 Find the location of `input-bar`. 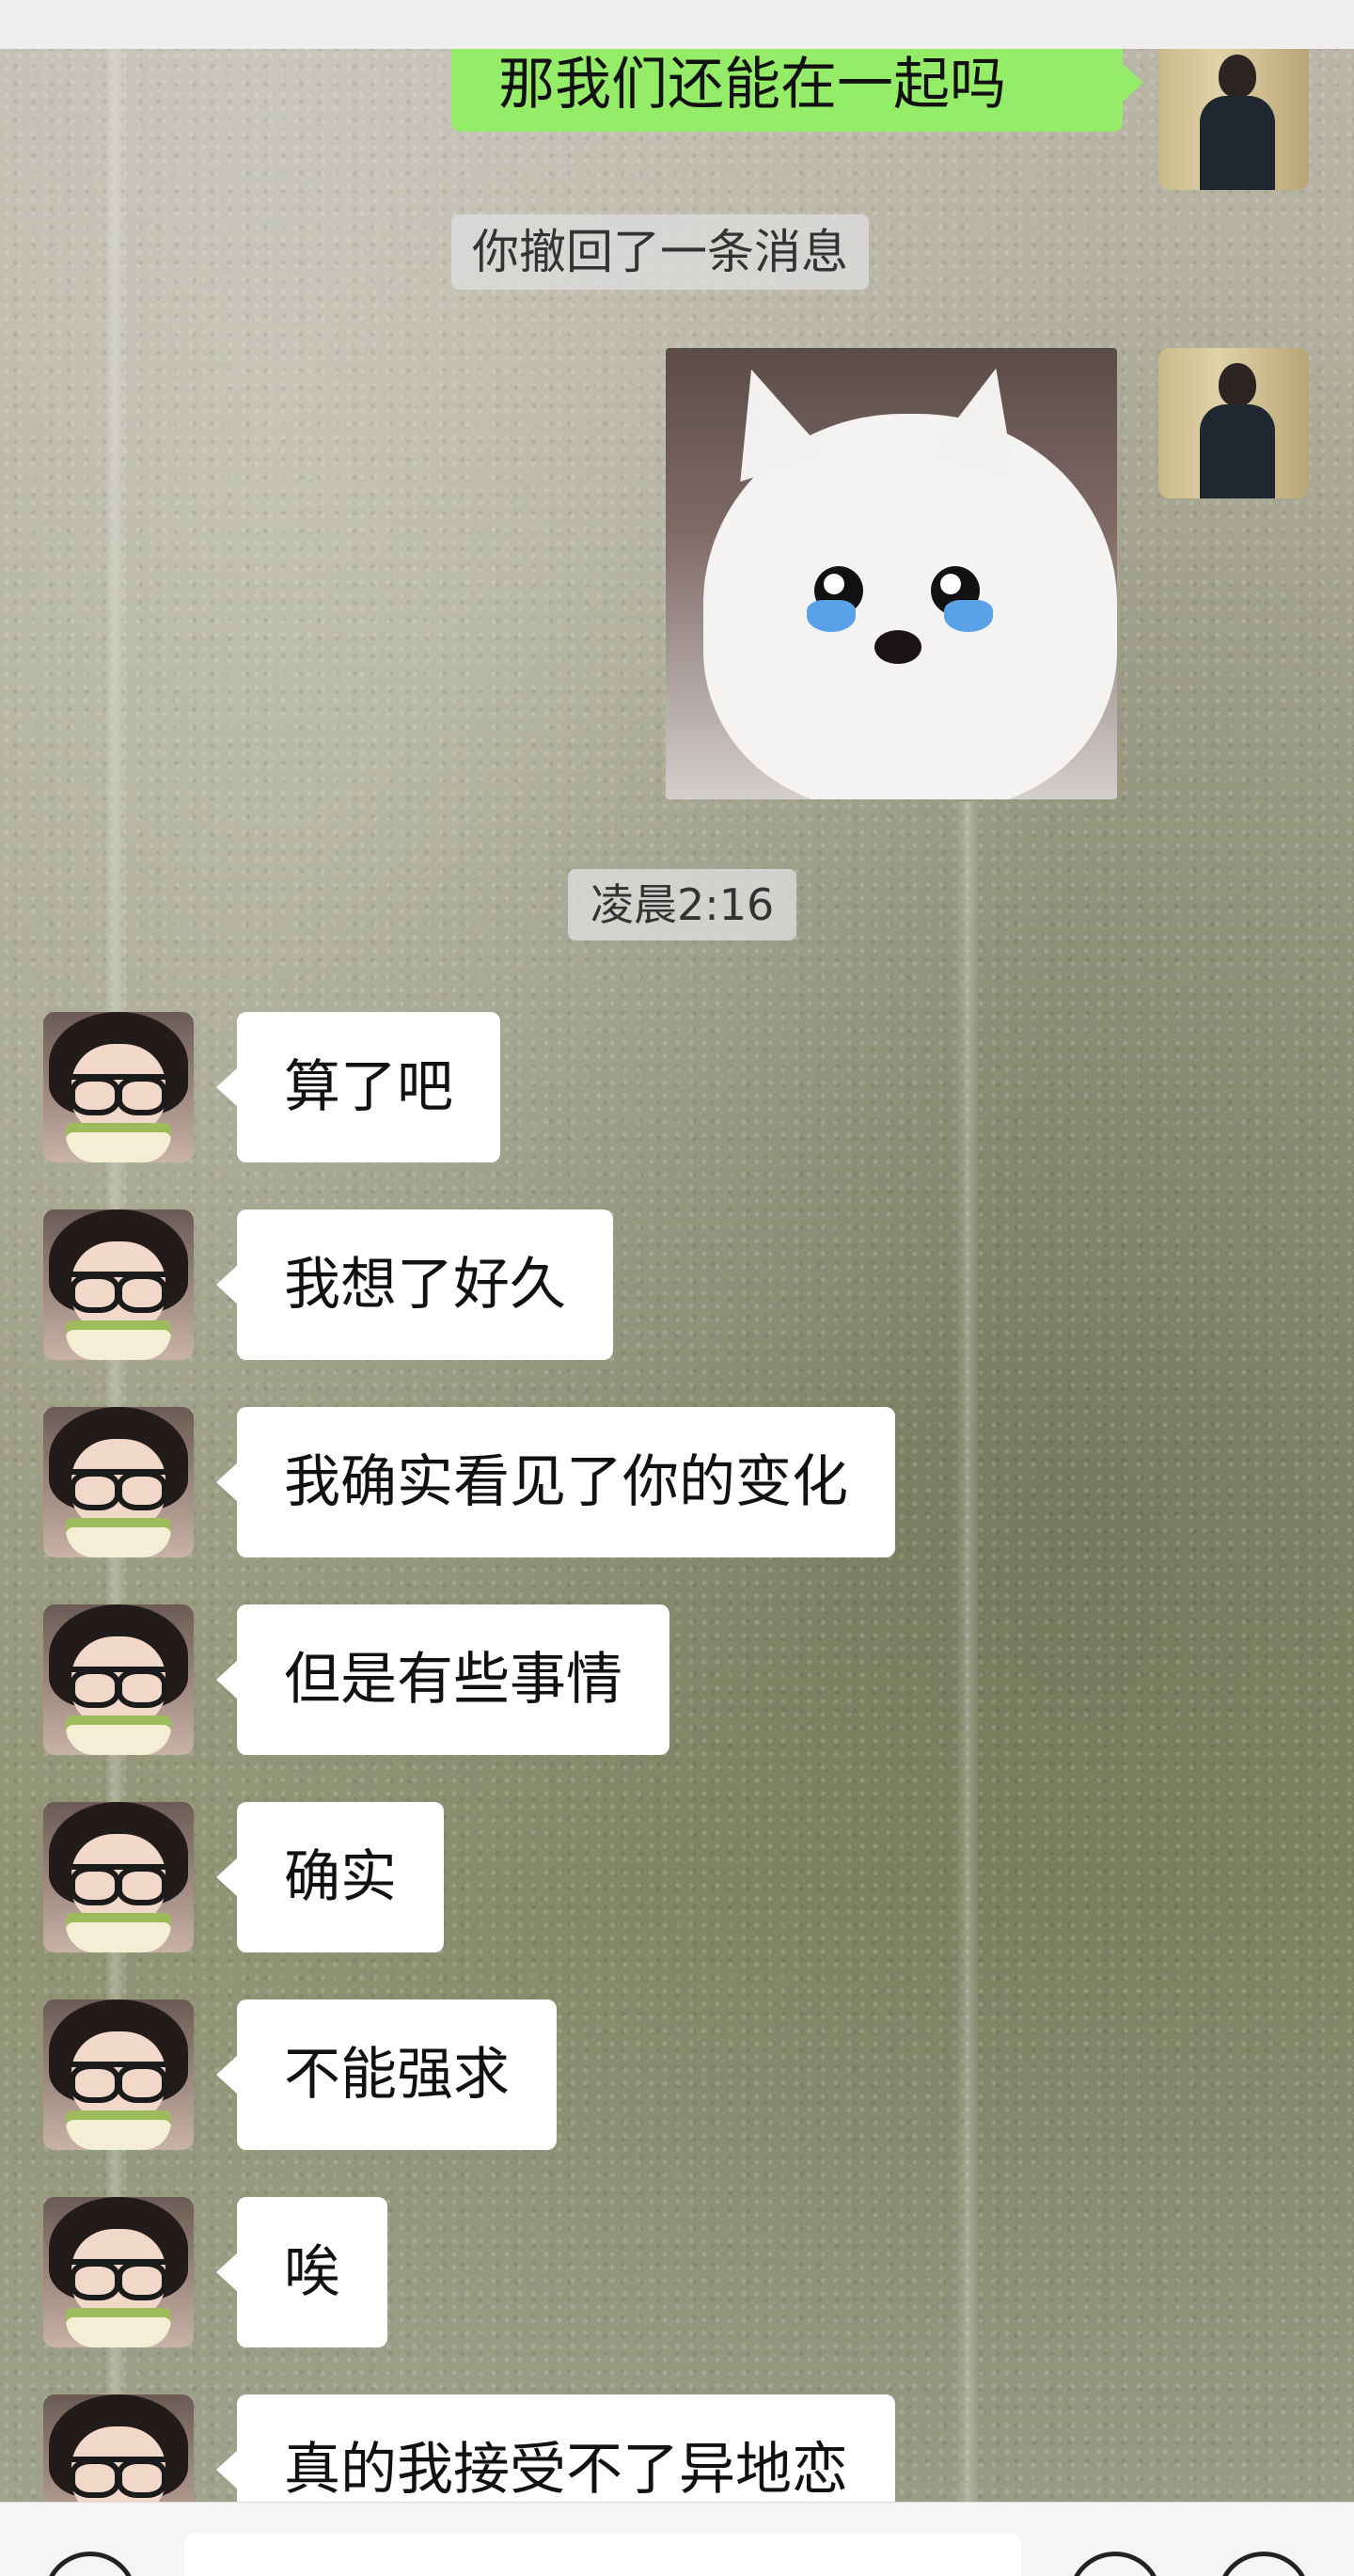

input-bar is located at coordinates (677, 2539).